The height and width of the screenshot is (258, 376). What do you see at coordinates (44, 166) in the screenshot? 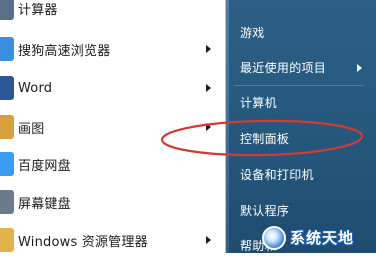
I see `menu-item-label: 百度网盘` at bounding box center [44, 166].